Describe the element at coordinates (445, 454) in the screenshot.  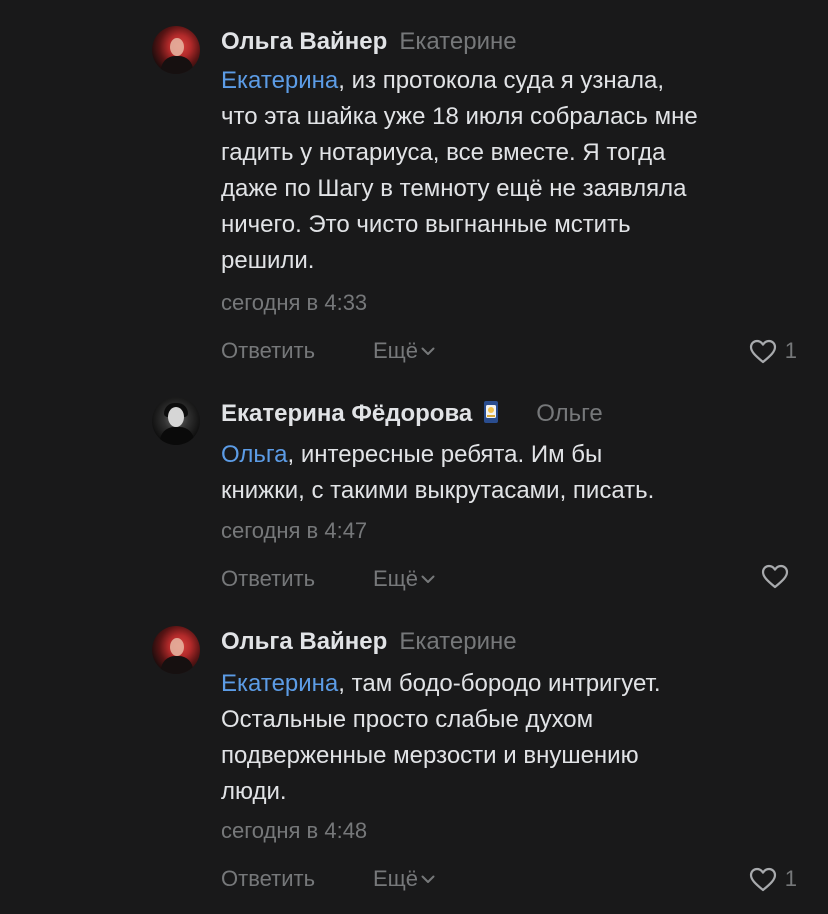
I see `text-line: , интересные ребята. Им бы` at that location.